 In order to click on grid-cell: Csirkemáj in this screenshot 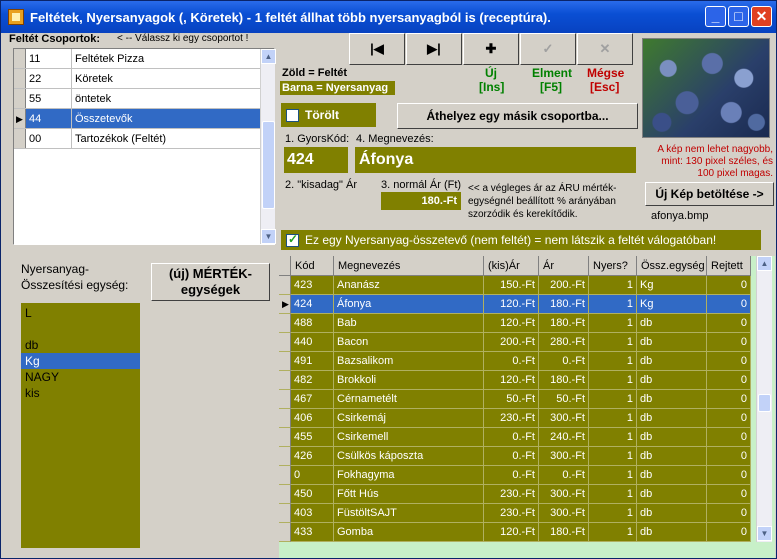, I will do `click(409, 418)`.